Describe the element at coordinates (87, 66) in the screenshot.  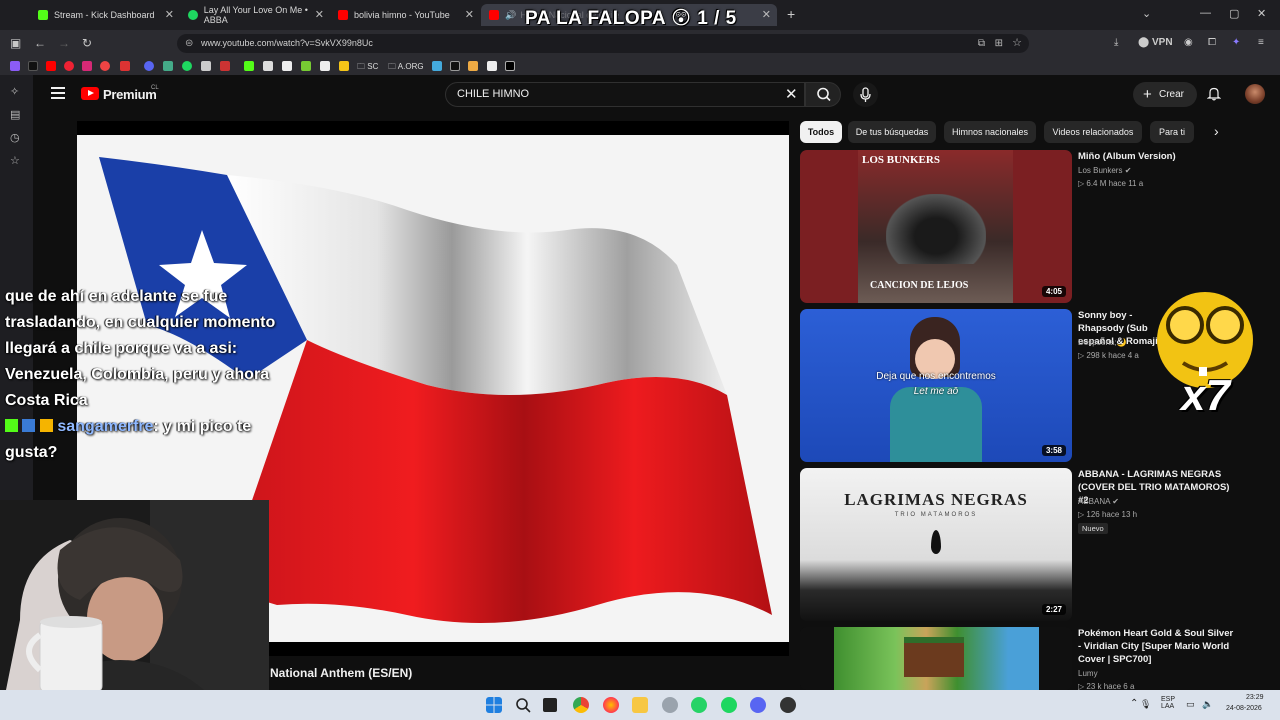
I see `bookmark-instagram-icon` at that location.